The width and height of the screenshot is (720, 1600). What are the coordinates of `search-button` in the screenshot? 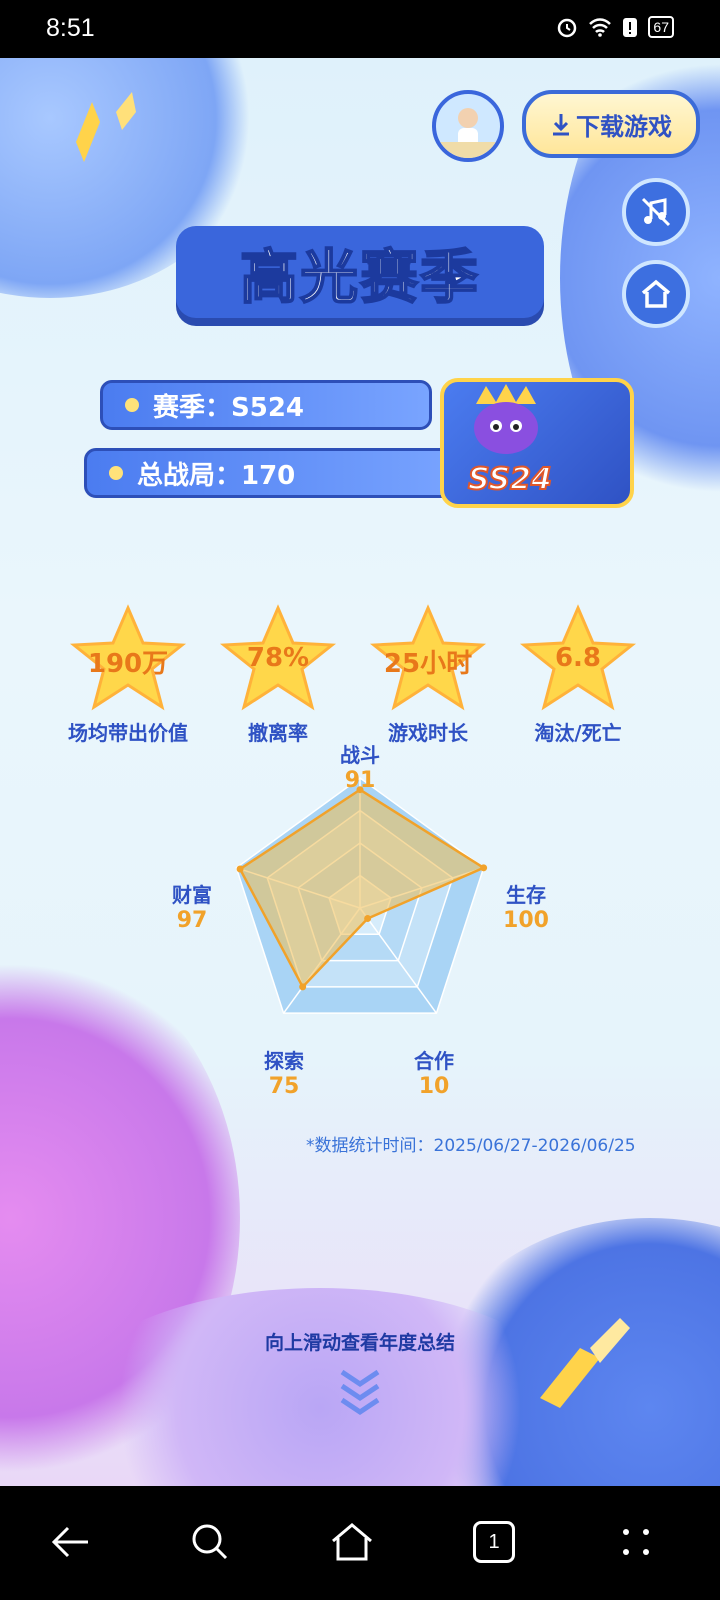 It's located at (210, 1542).